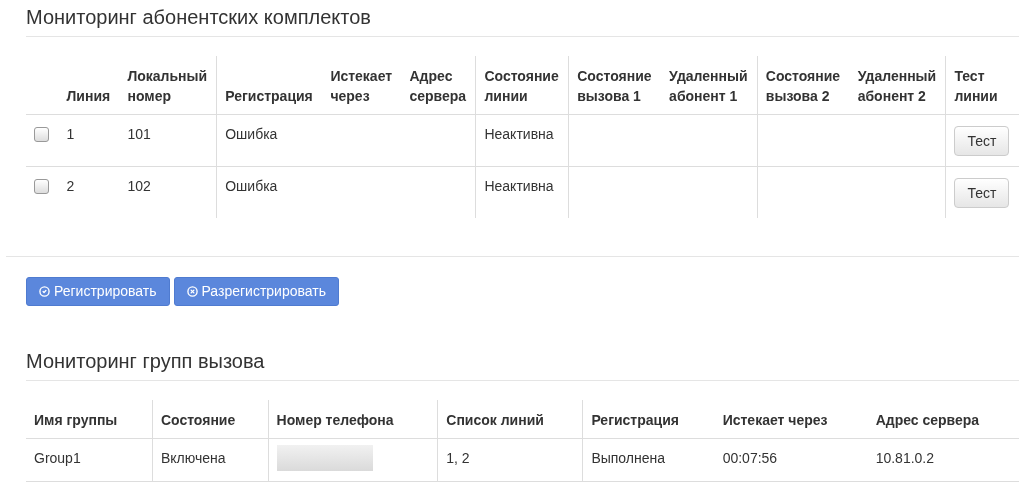 The width and height of the screenshot is (1027, 482). Describe the element at coordinates (89, 192) in the screenshot. I see `table-cell: 2` at that location.